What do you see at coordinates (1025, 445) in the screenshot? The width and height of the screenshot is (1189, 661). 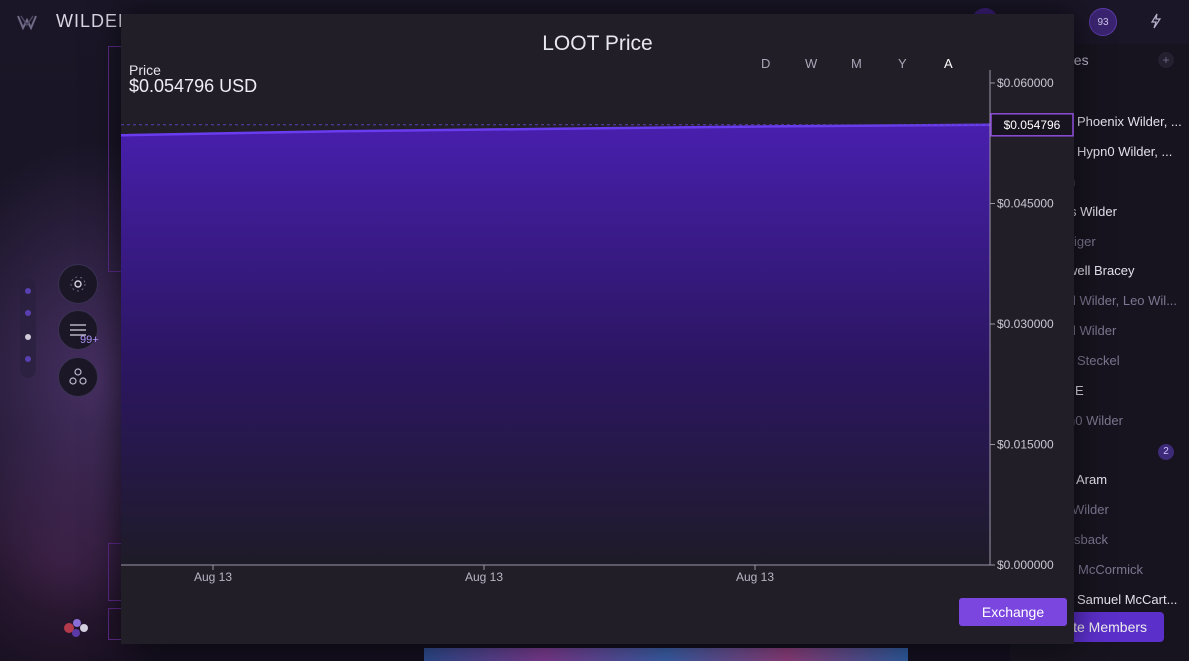 I see `y-tick-label: $0.015000` at bounding box center [1025, 445].